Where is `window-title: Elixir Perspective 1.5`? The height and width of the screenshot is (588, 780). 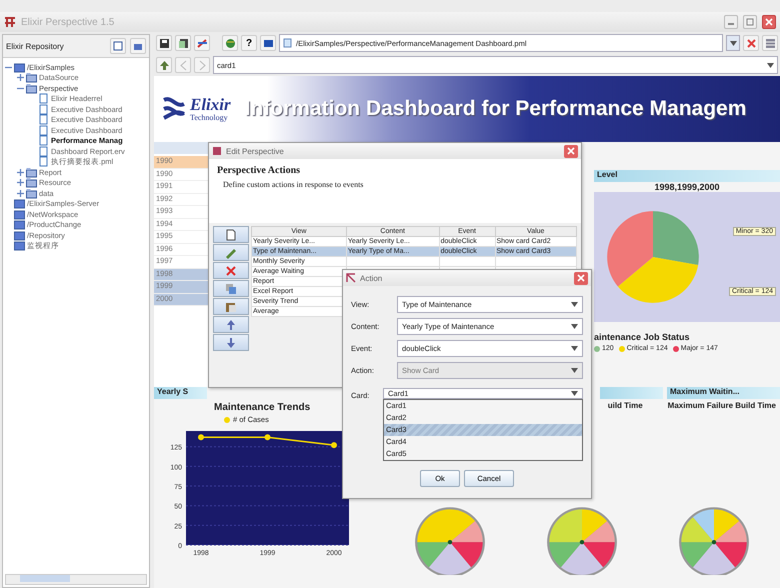
window-title: Elixir Perspective 1.5 is located at coordinates (67, 22).